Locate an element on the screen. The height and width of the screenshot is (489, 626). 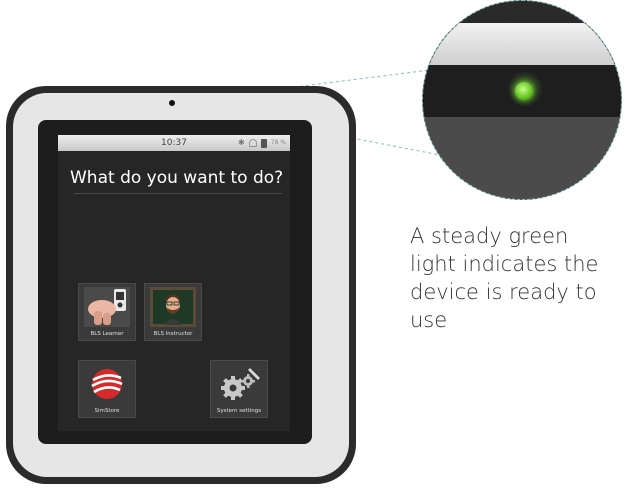
prompt-divider is located at coordinates (178, 193).